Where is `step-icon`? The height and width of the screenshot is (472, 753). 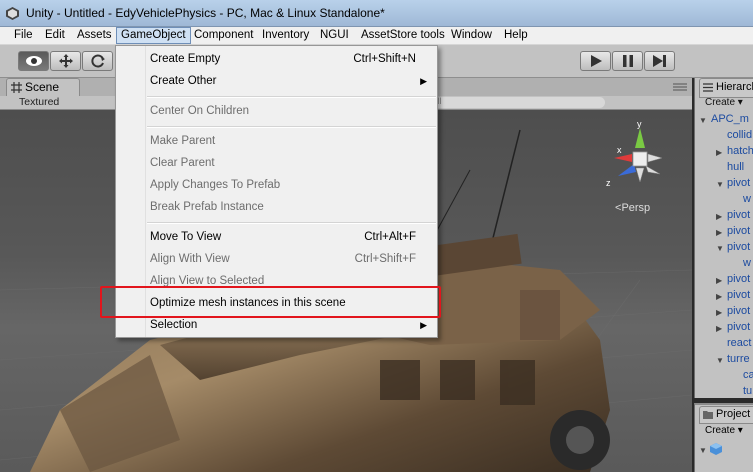
step-icon is located at coordinates (659, 61).